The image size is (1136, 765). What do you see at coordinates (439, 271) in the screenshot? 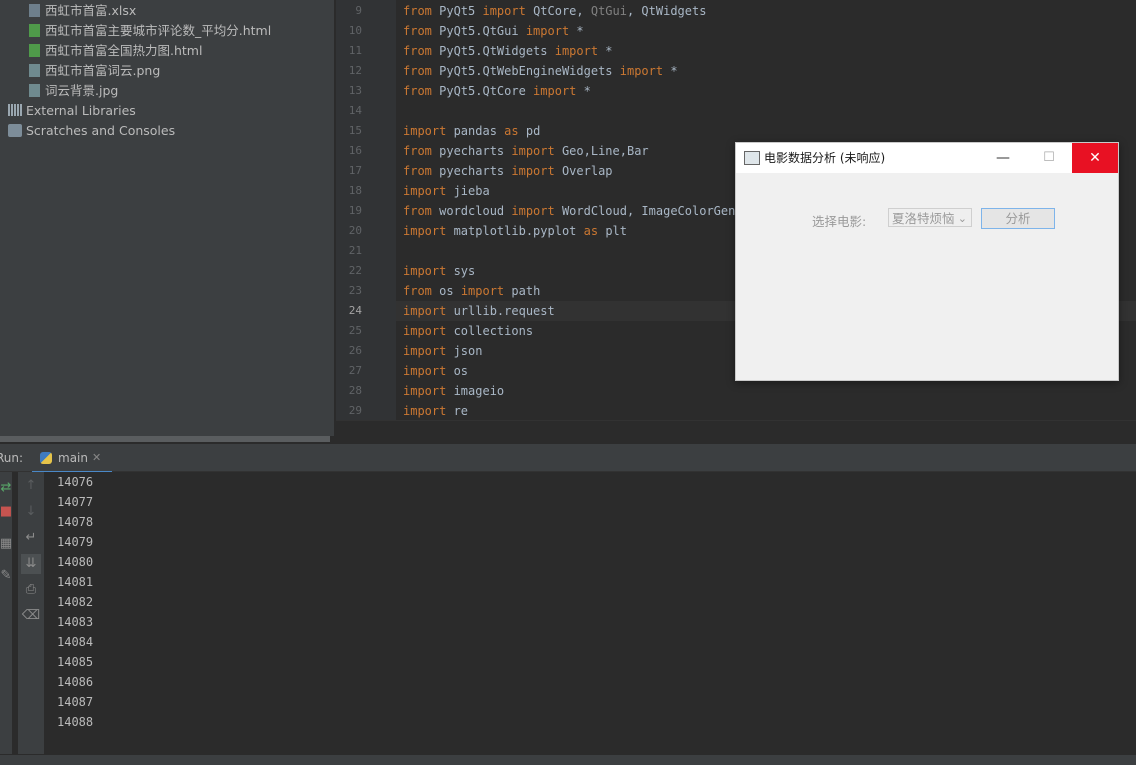
I see `code-line: import sys` at bounding box center [439, 271].